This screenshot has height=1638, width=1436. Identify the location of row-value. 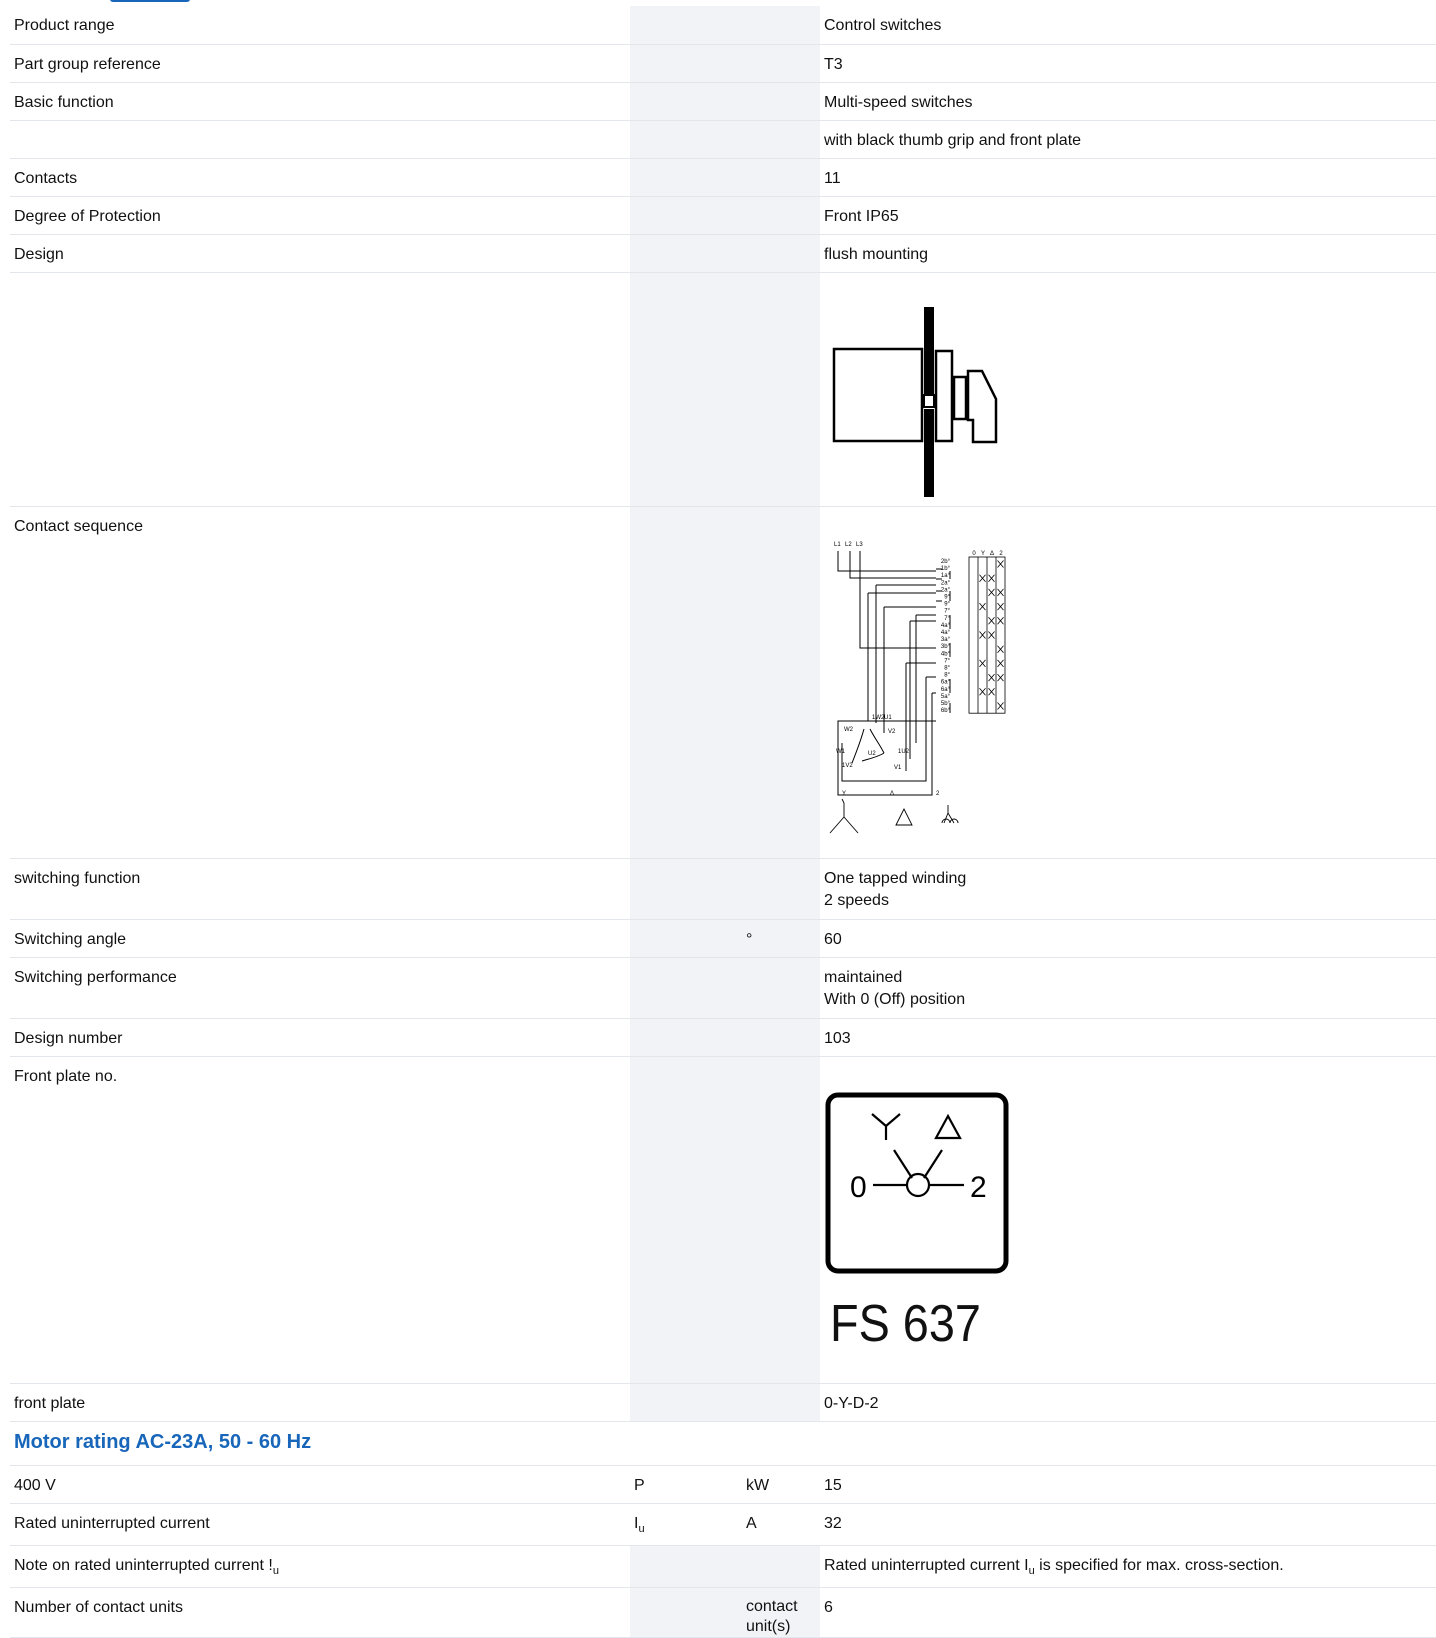
(1128, 389).